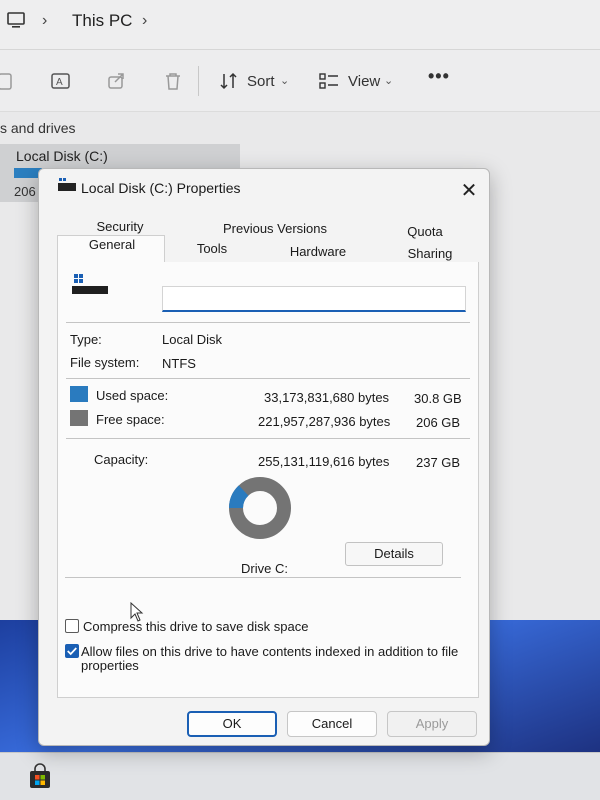 This screenshot has width=600, height=800. I want to click on capacity-bytes: 255,131,119,616 bytes, so click(324, 461).